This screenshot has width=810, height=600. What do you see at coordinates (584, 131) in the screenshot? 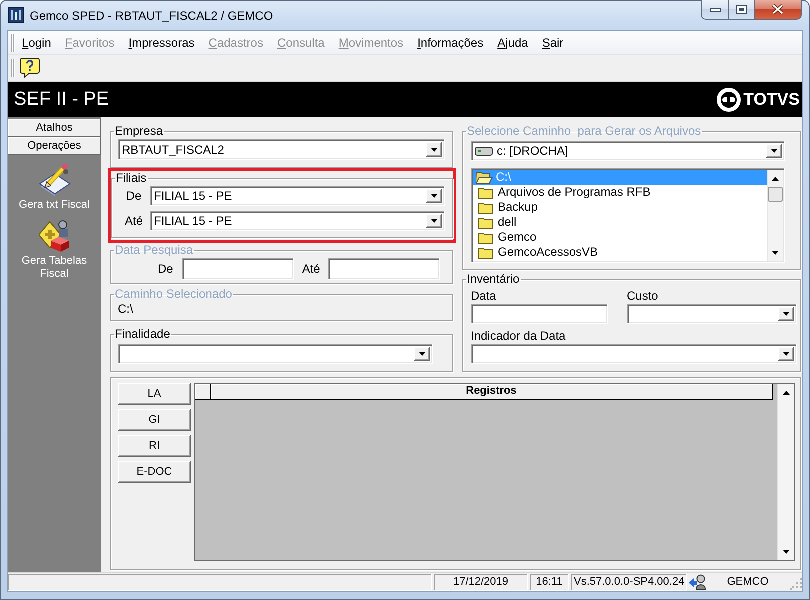
I see `group-label: Selecione Caminho para Gerar os Arquivos` at bounding box center [584, 131].